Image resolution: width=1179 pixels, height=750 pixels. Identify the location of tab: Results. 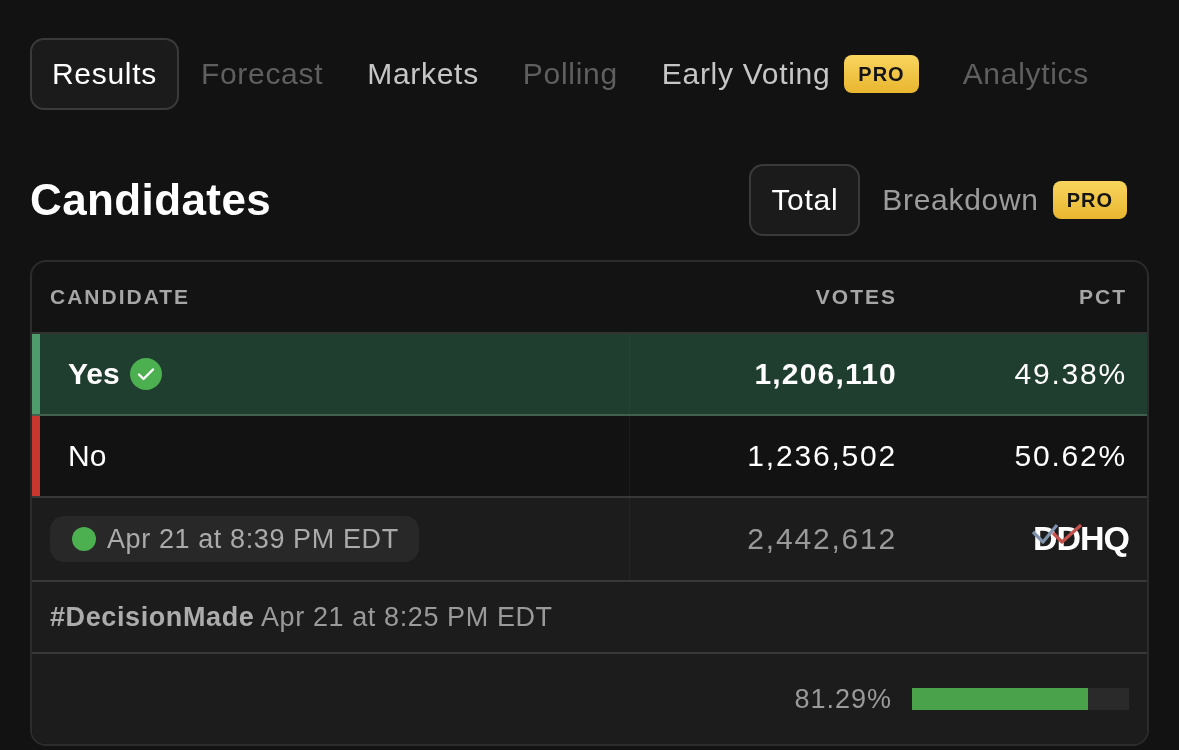
(104, 74).